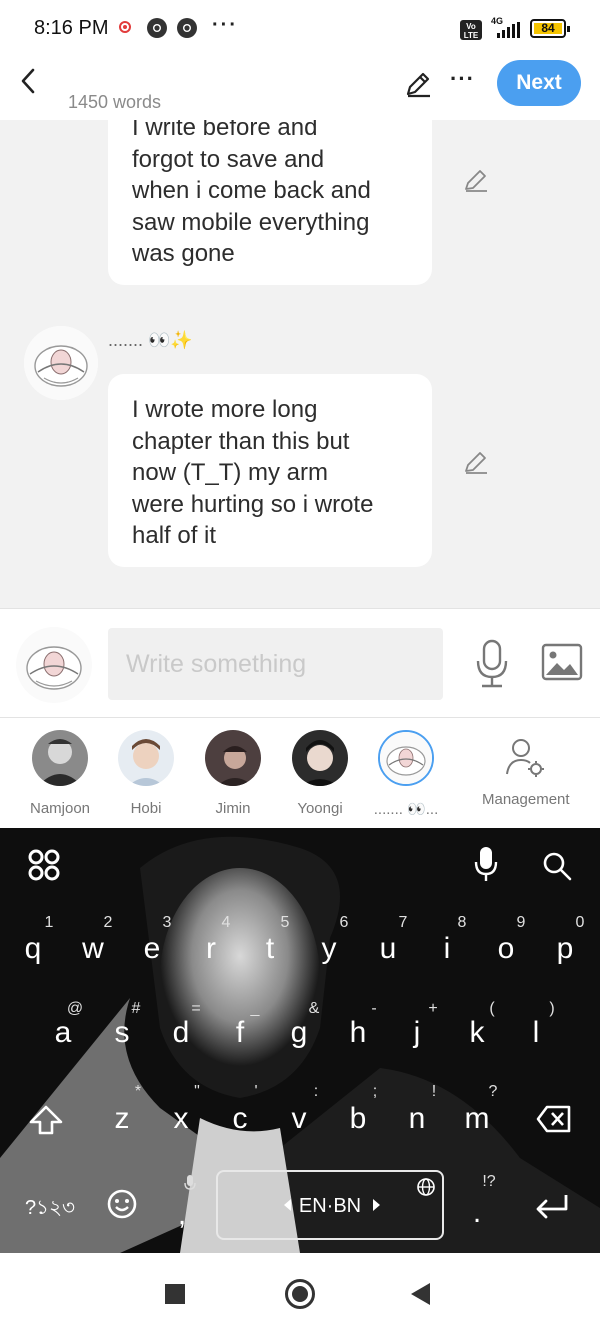  I want to click on key-s: s, so click(122, 1033).